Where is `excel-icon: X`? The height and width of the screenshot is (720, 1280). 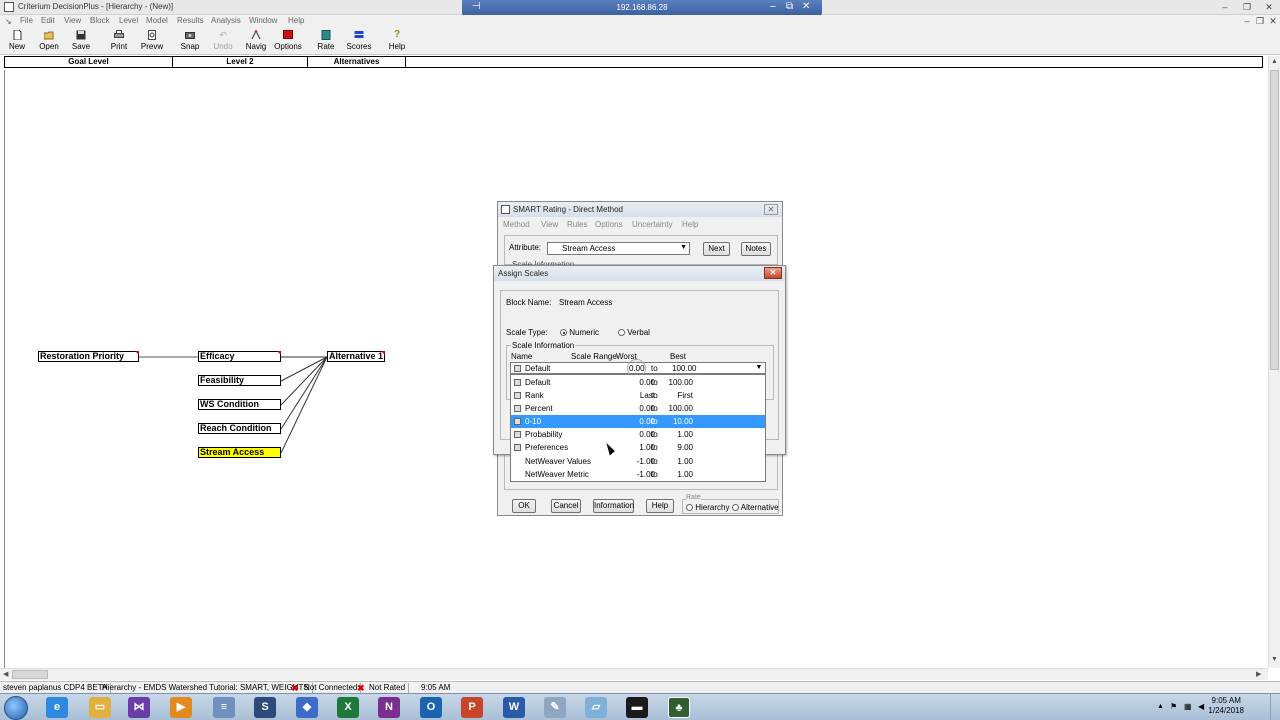 excel-icon: X is located at coordinates (348, 707).